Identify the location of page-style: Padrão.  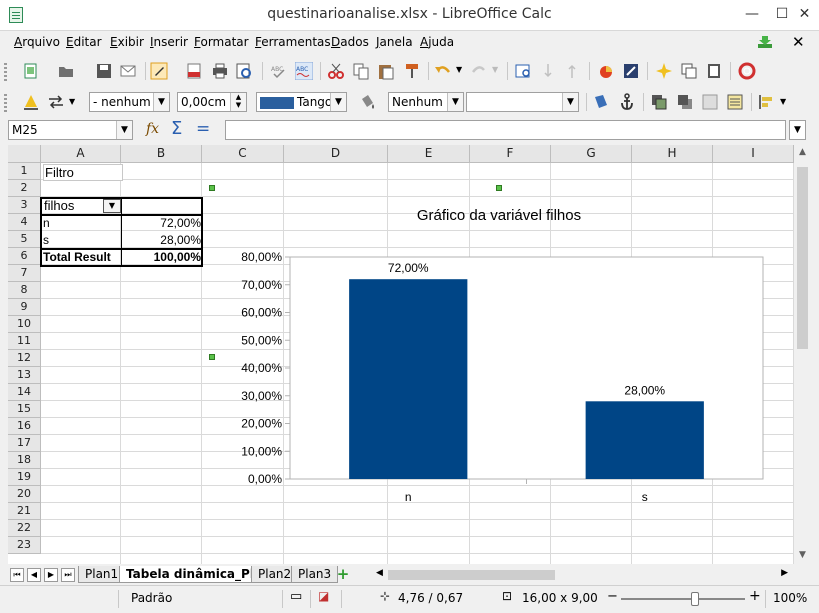
(151, 598).